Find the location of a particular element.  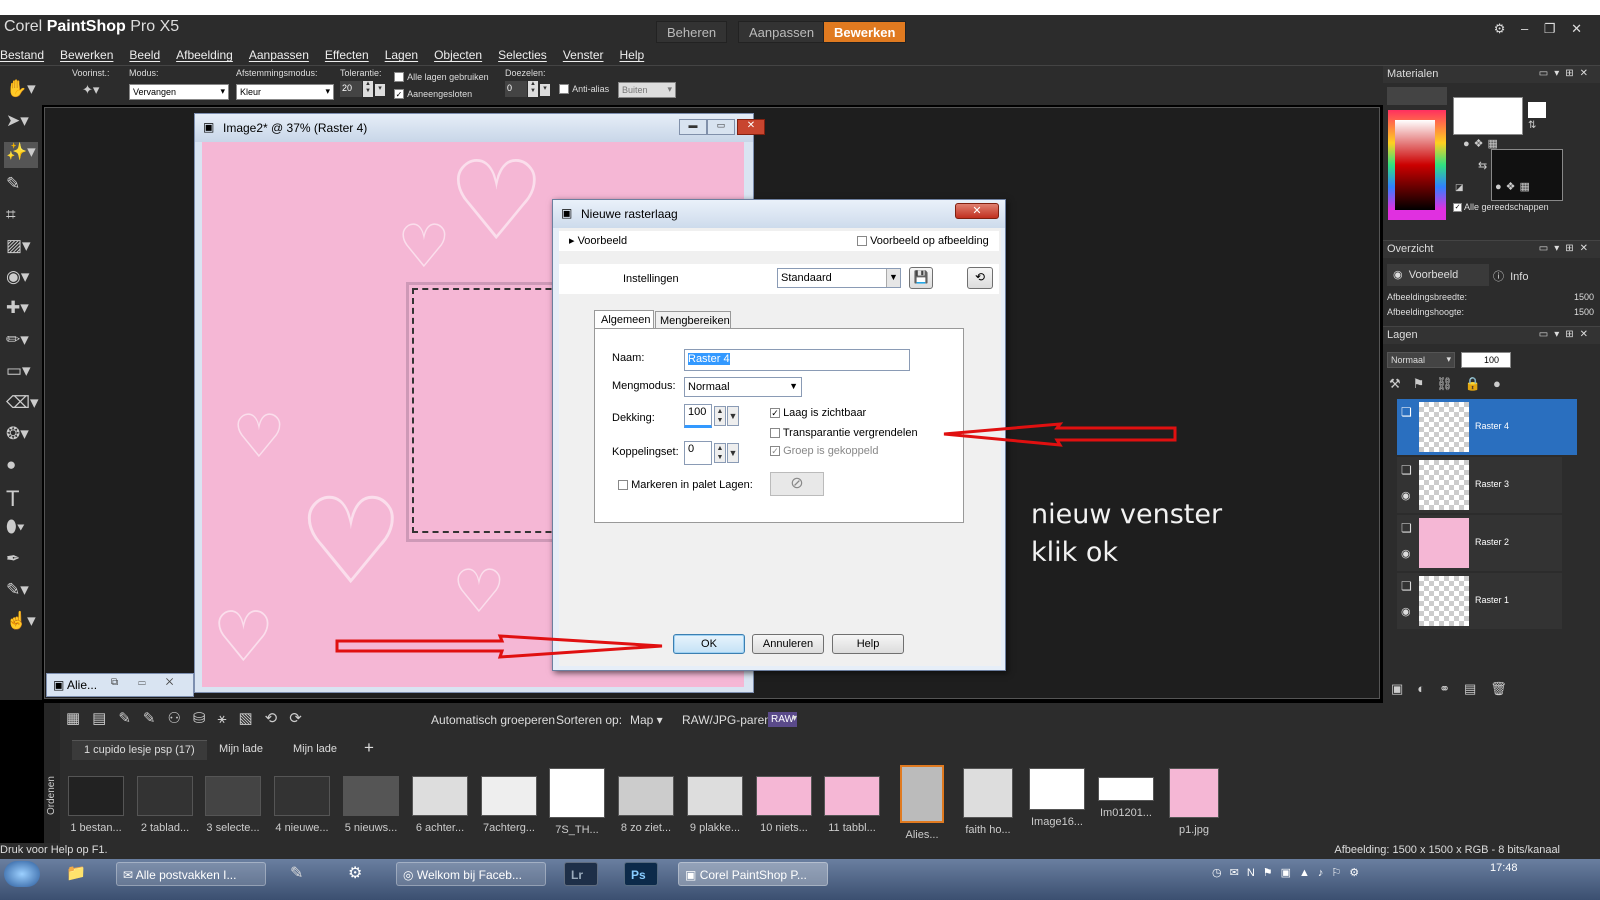

materials-tabs is located at coordinates (1417, 96).